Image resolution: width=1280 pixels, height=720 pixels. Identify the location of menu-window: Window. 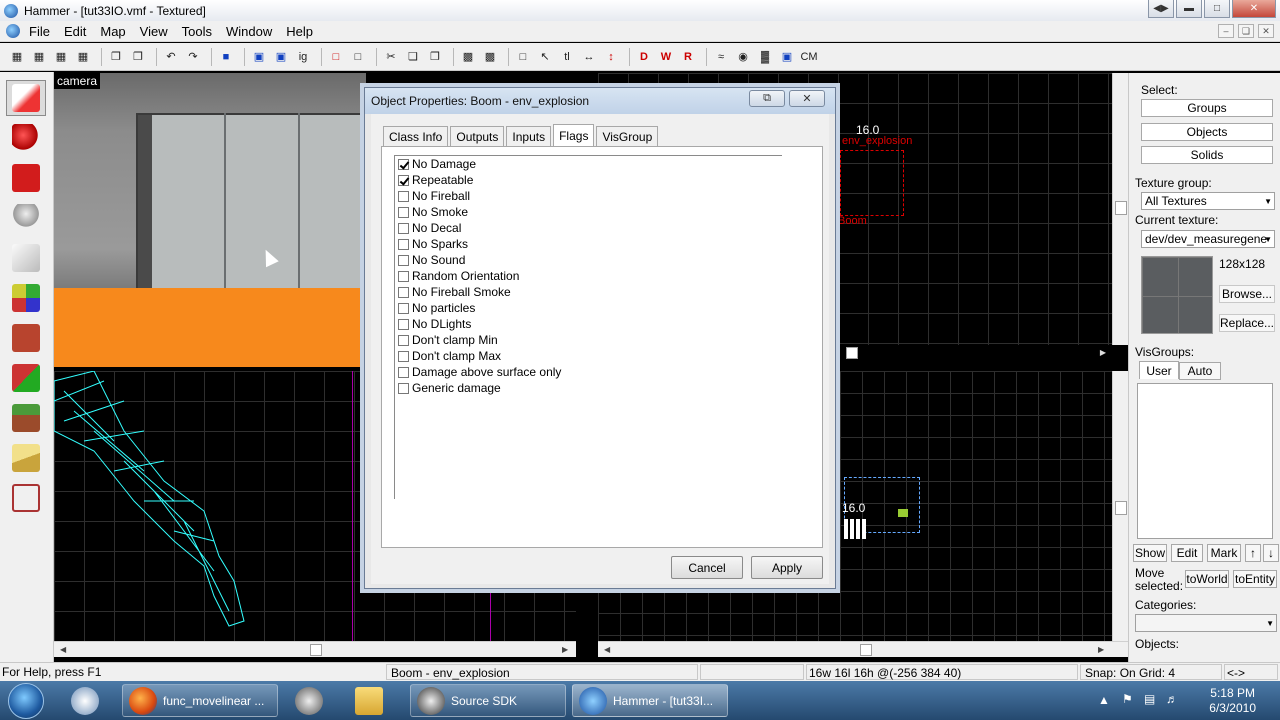
(249, 31).